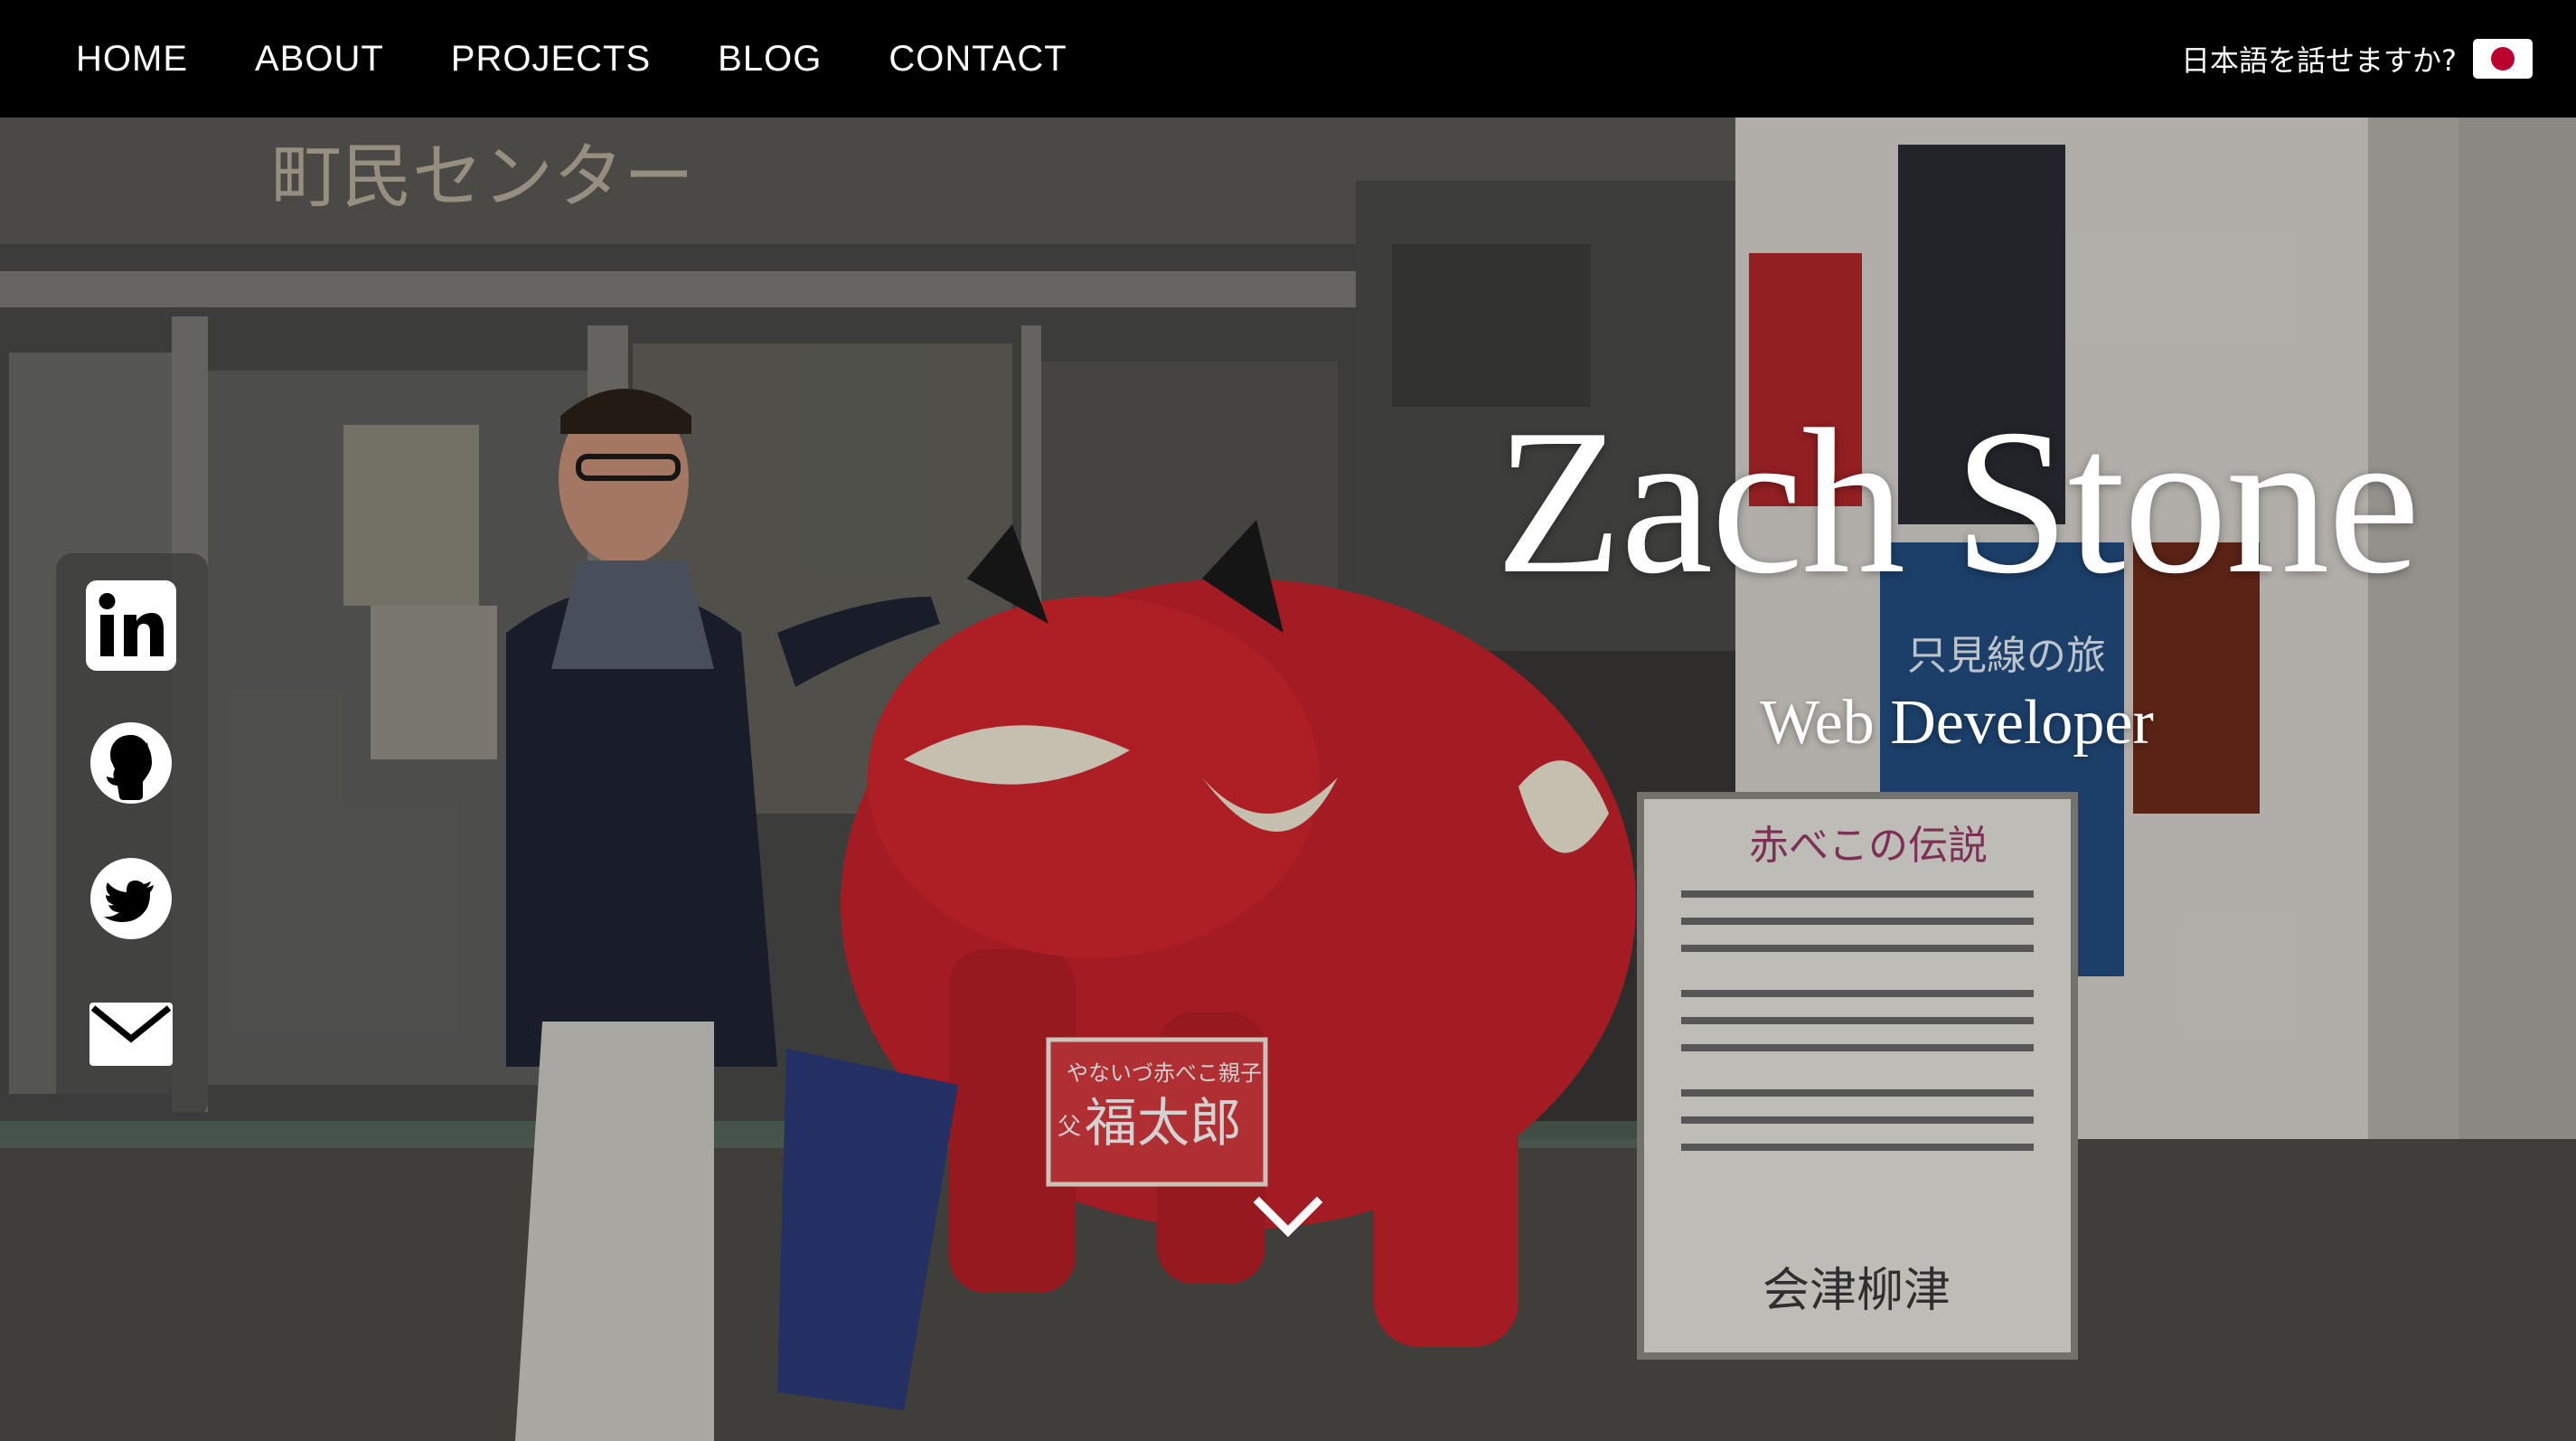 The image size is (2576, 1441). I want to click on github-icon, so click(131, 763).